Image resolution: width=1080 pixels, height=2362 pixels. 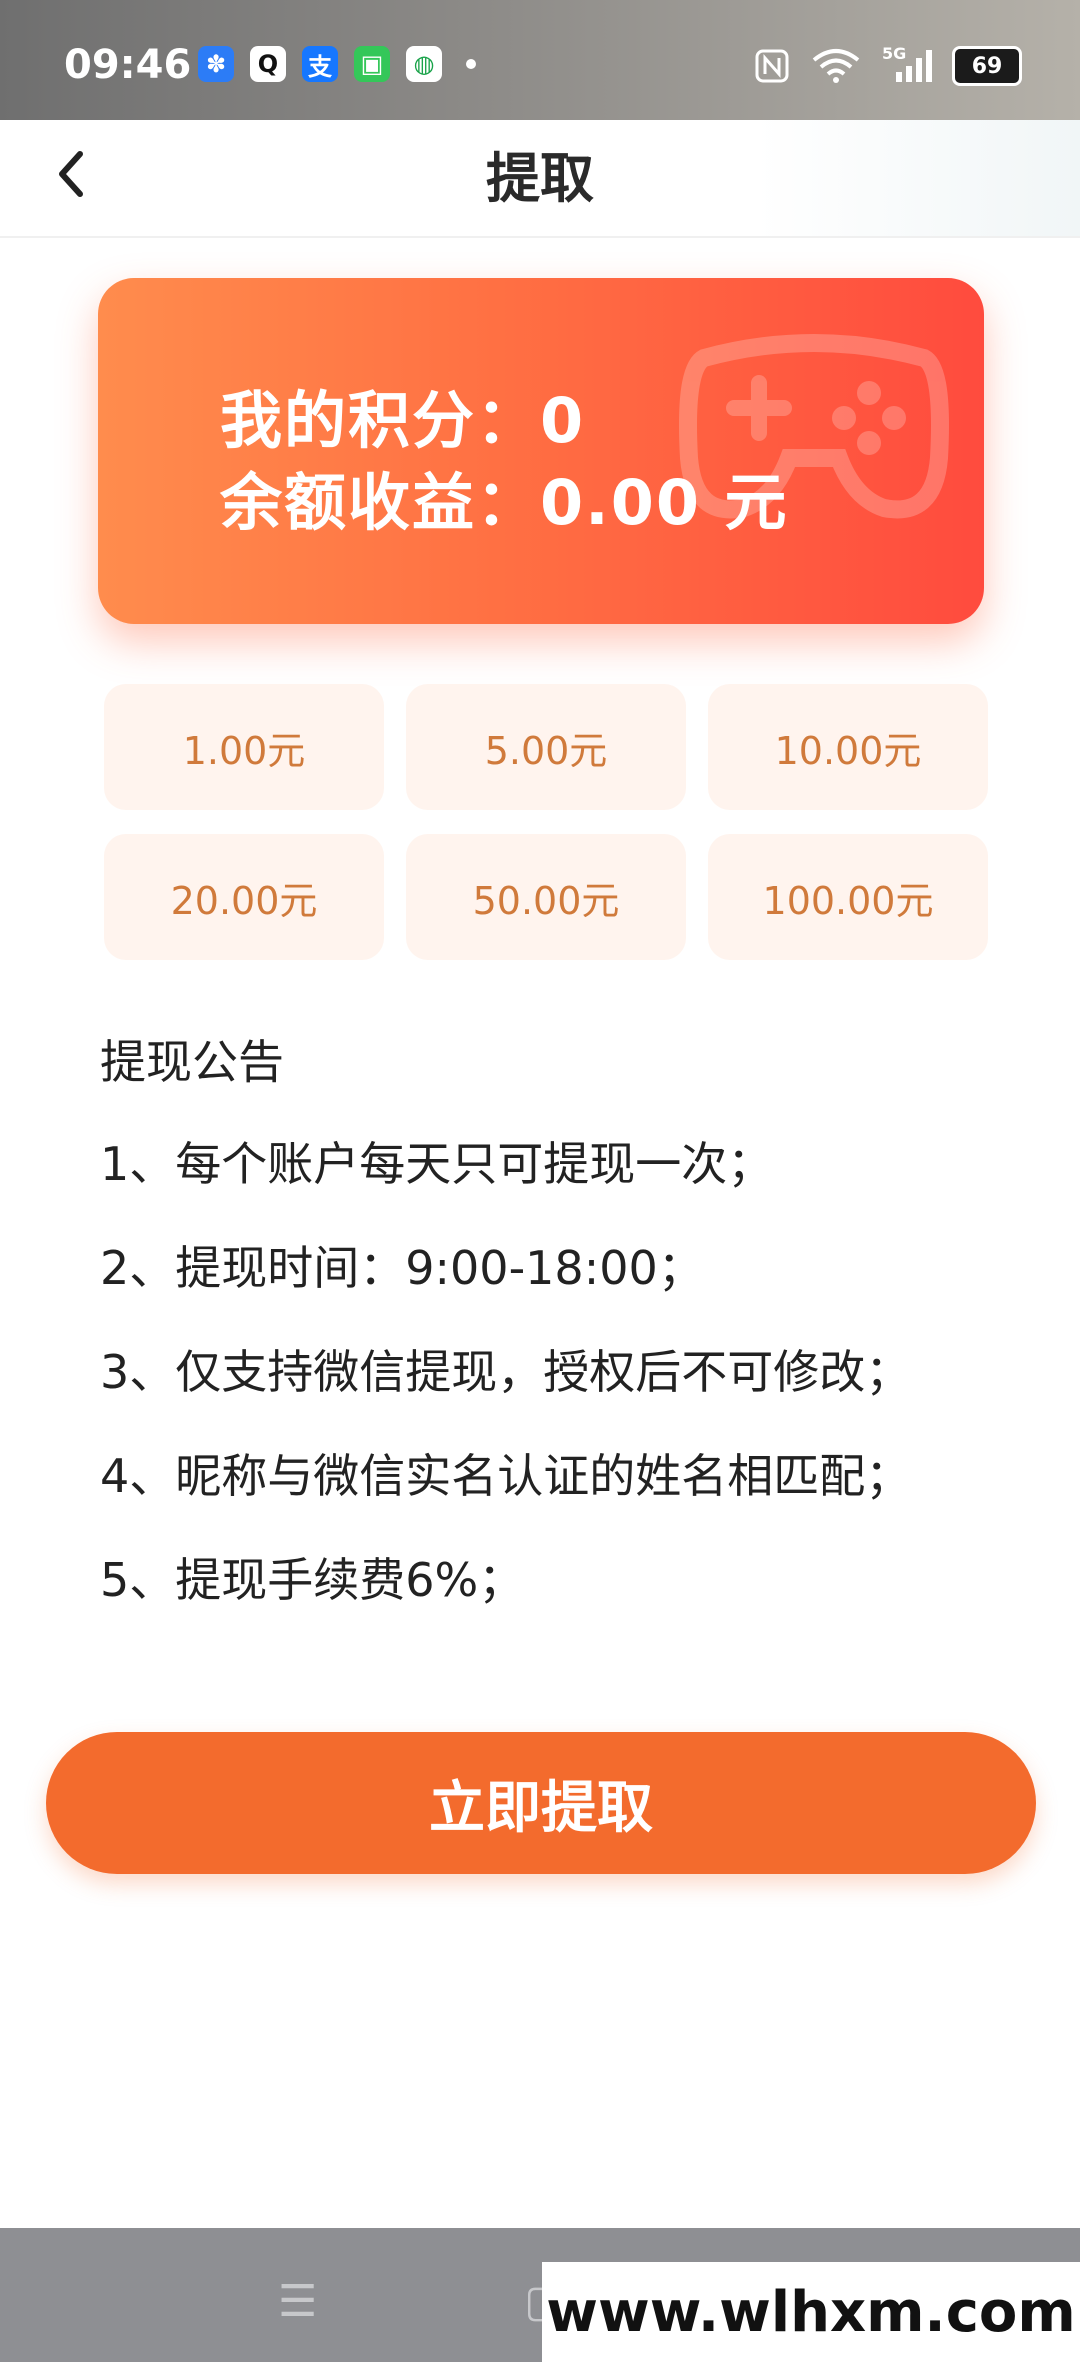 I want to click on withdraw-button: 立即提取, so click(x=541, y=1803).